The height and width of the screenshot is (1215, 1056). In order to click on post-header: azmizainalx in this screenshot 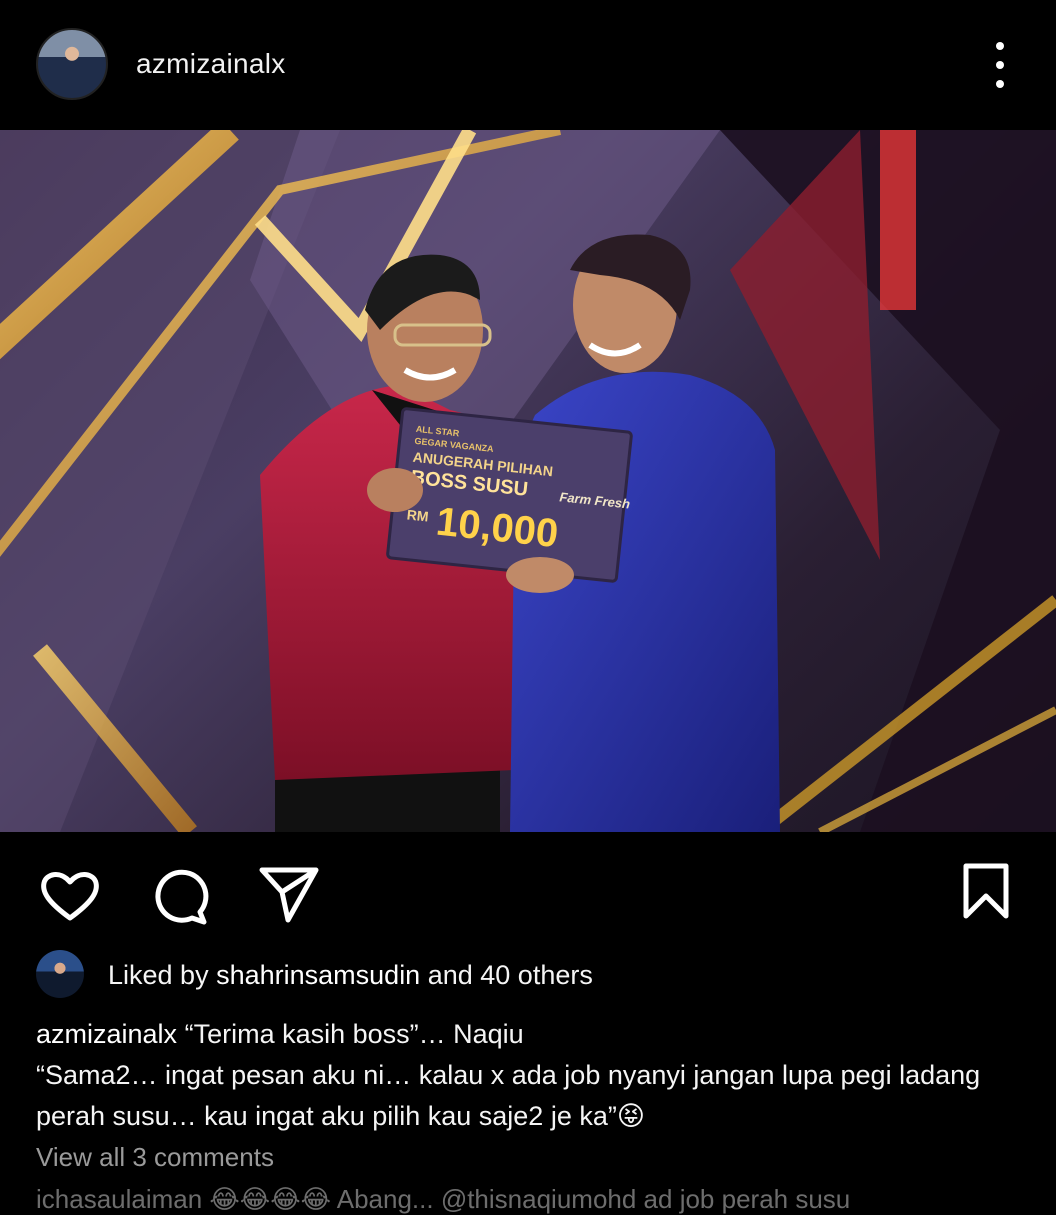, I will do `click(528, 65)`.